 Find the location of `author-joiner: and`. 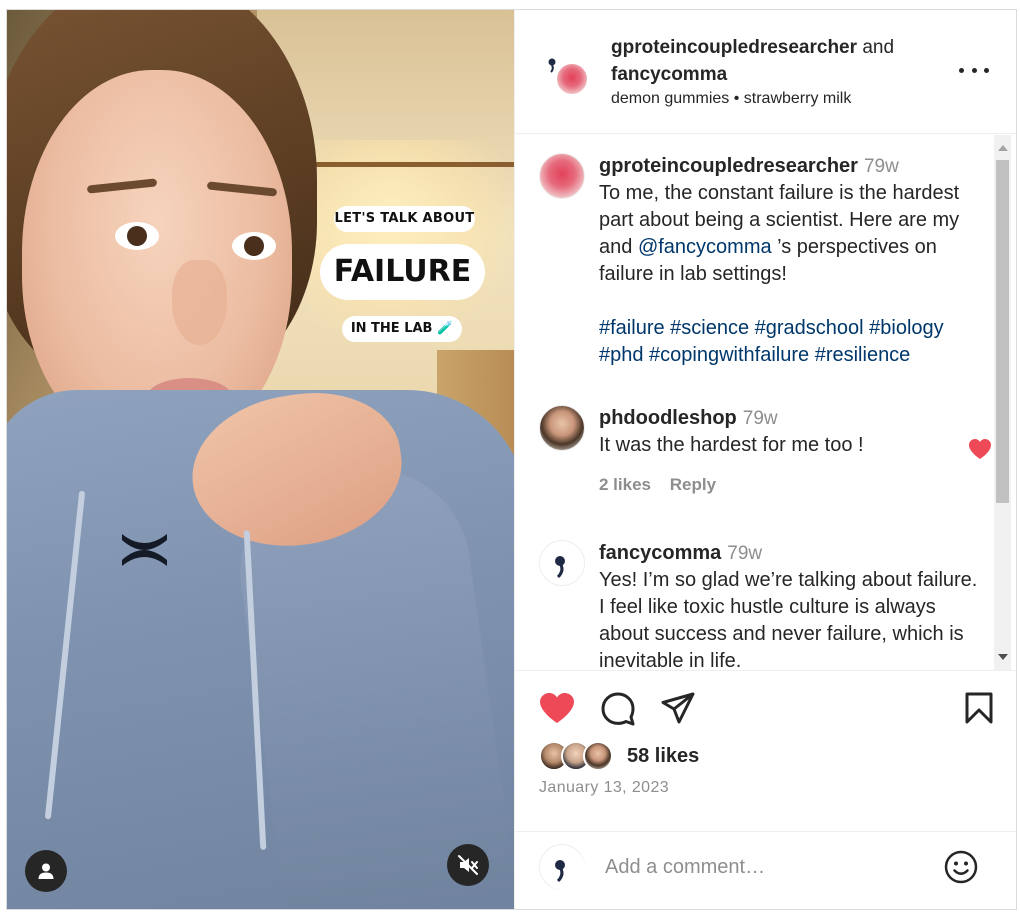

author-joiner: and is located at coordinates (878, 47).